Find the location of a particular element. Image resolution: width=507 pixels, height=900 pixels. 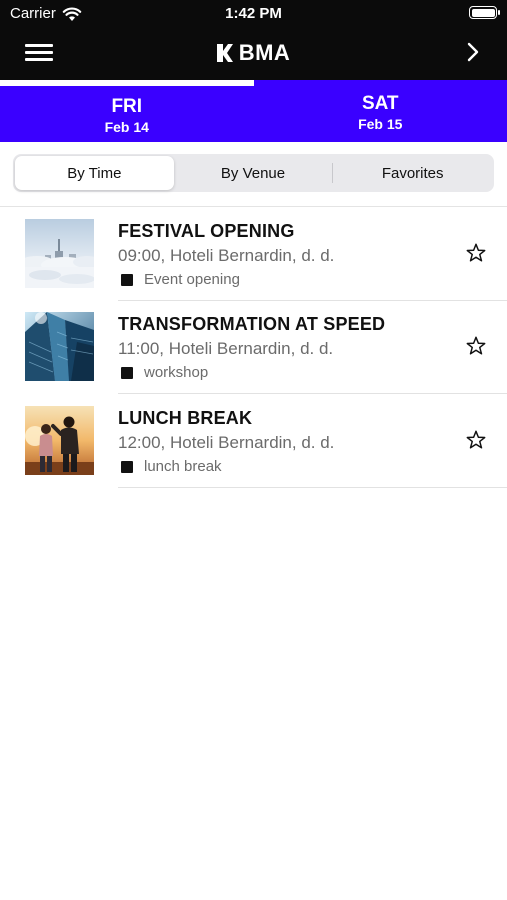

event-title: FESTIVAL OPENING is located at coordinates (206, 231).